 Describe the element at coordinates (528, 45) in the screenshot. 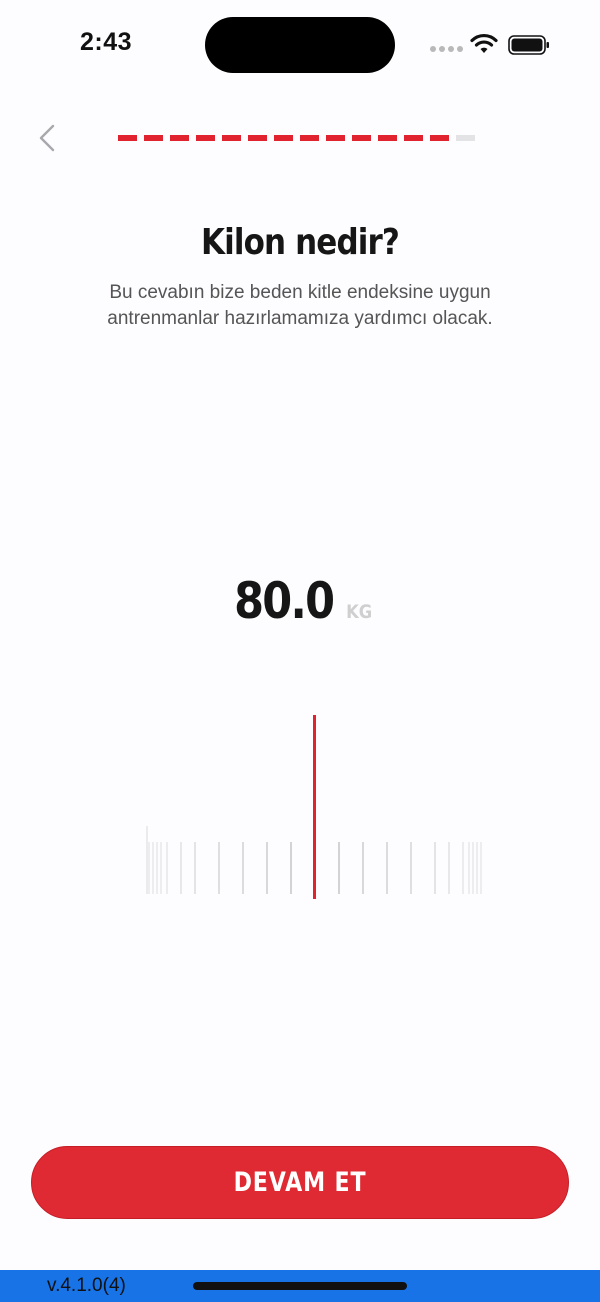

I see `battery-icon` at that location.